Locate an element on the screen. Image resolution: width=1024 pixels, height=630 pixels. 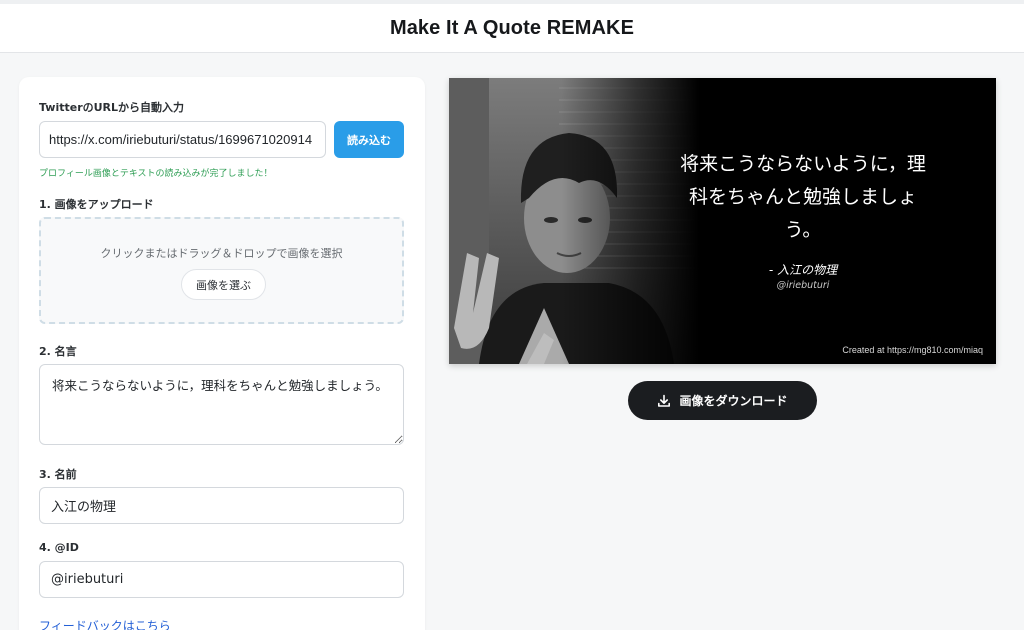
image-dropzone: クリックまたはドラッグ＆ドロップで画像を選択 画像を選ぶ is located at coordinates (221, 270).